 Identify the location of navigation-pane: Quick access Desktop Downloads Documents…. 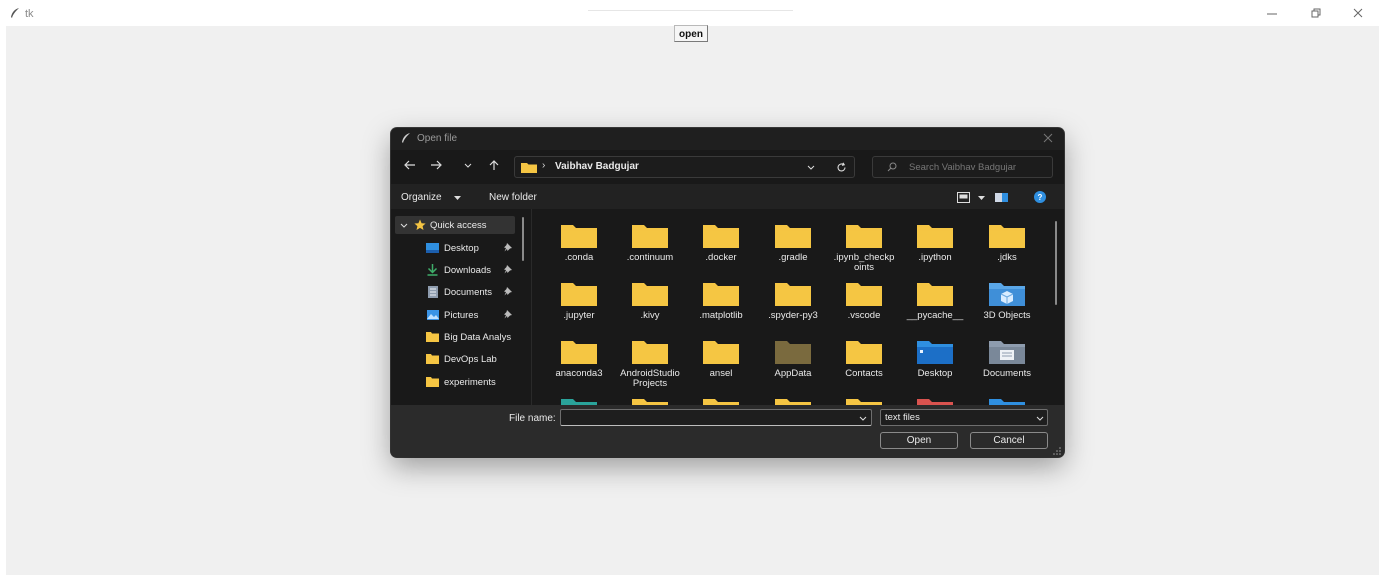
(460, 307).